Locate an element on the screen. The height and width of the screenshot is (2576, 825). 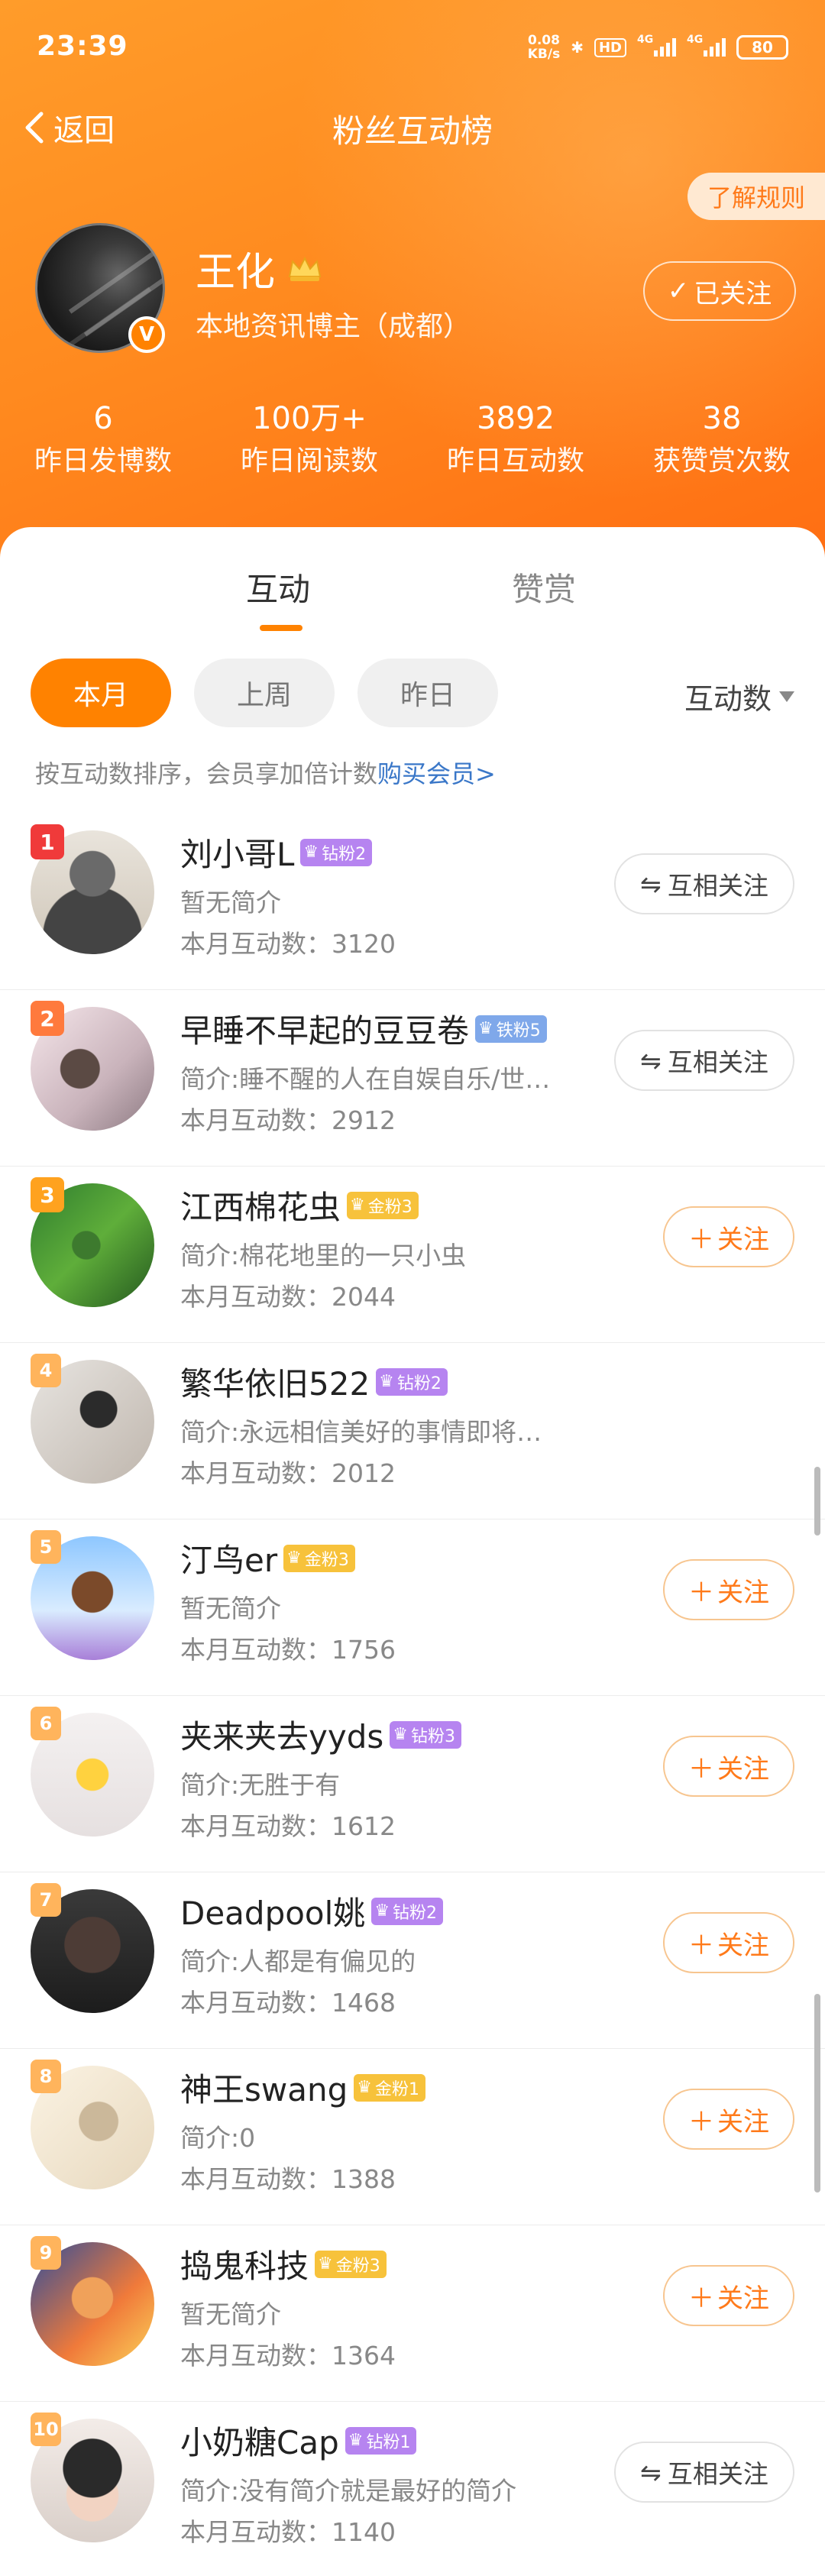
fan-level-badge: ♛ 钻粉1 is located at coordinates (381, 2440).